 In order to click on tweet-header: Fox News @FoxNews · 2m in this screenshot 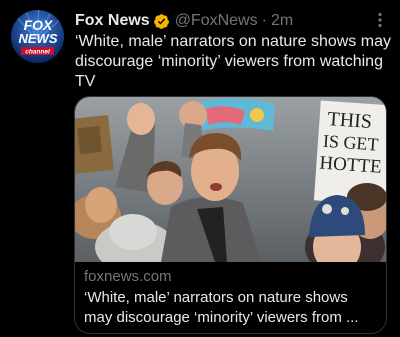, I will do `click(184, 21)`.